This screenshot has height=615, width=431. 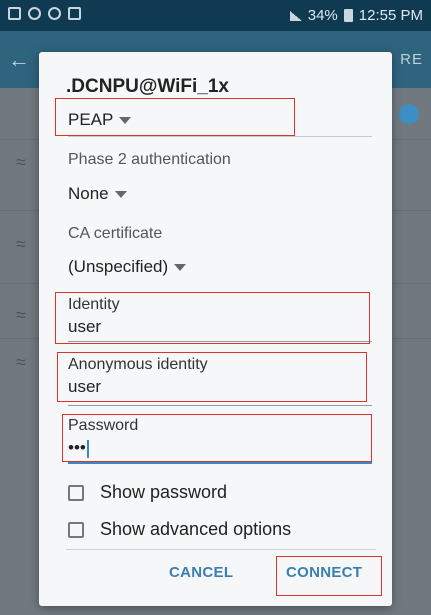 What do you see at coordinates (220, 316) in the screenshot?
I see `identity-field: Identity user` at bounding box center [220, 316].